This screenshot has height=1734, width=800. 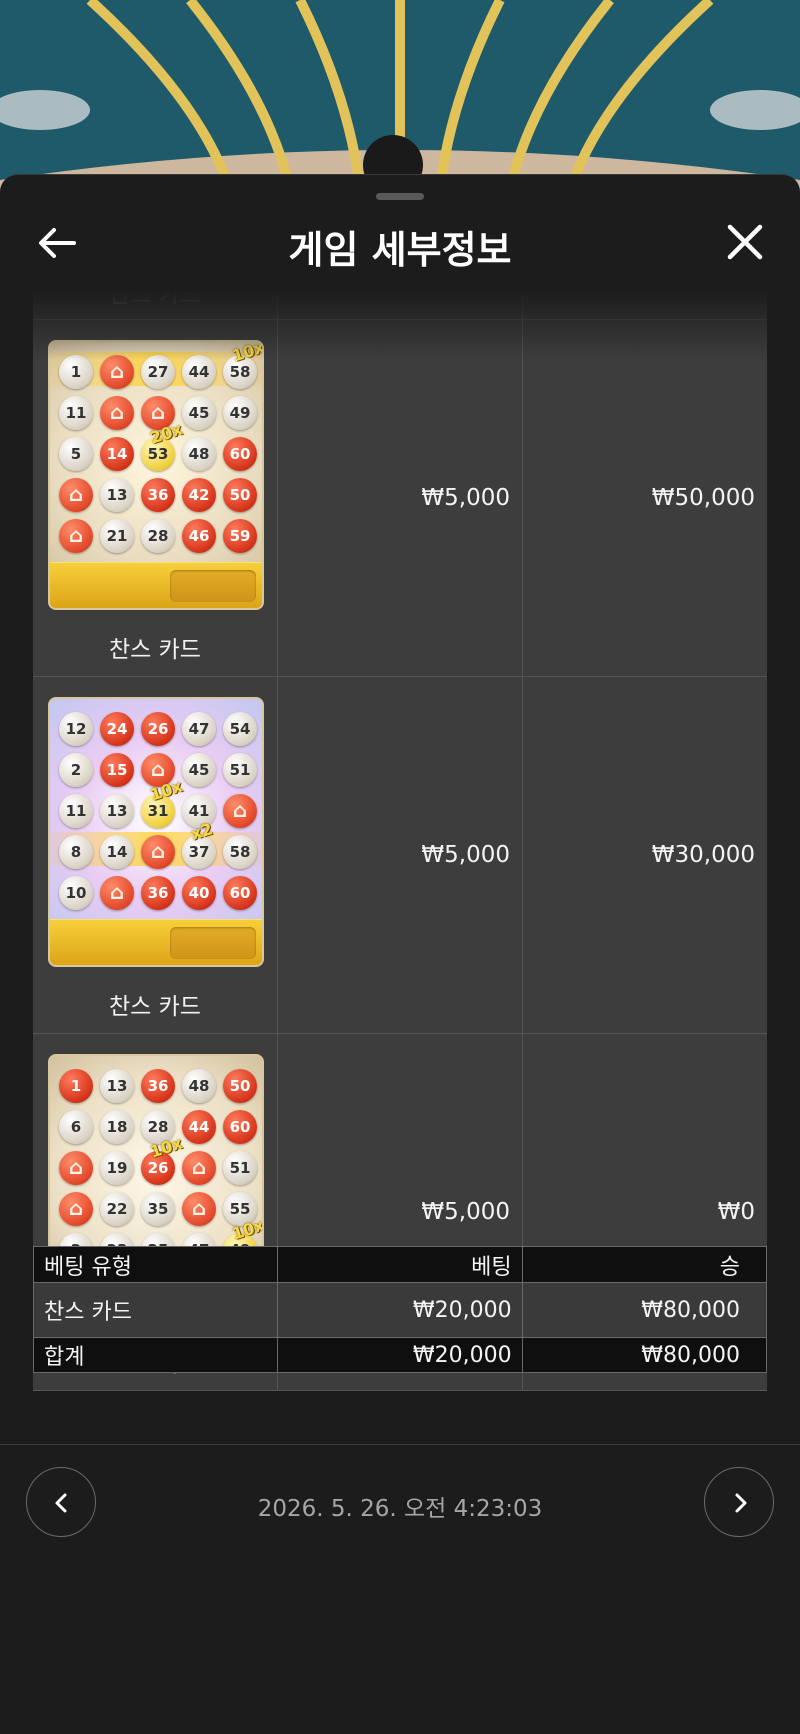 What do you see at coordinates (156, 1264) in the screenshot?
I see `column-header-bet-type: 베팅 유형` at bounding box center [156, 1264].